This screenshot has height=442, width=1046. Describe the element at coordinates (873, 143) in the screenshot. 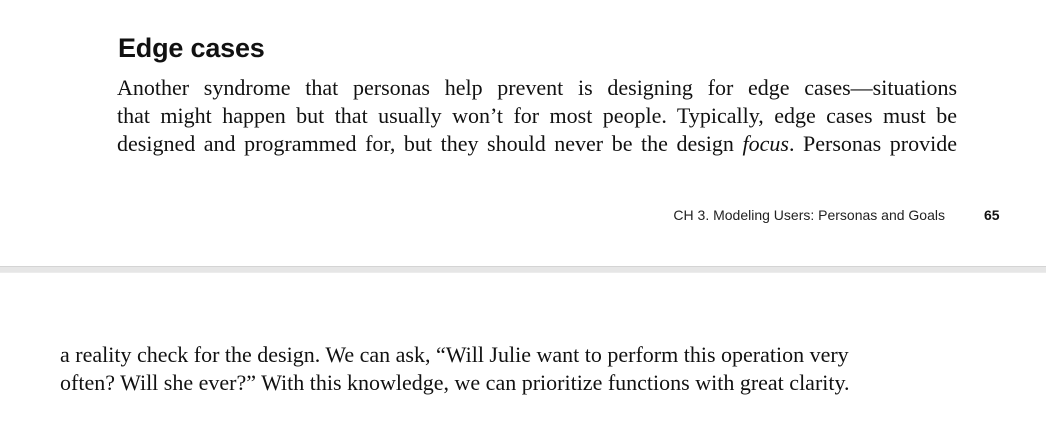

I see `text-line-3-end: . Personas provide` at that location.